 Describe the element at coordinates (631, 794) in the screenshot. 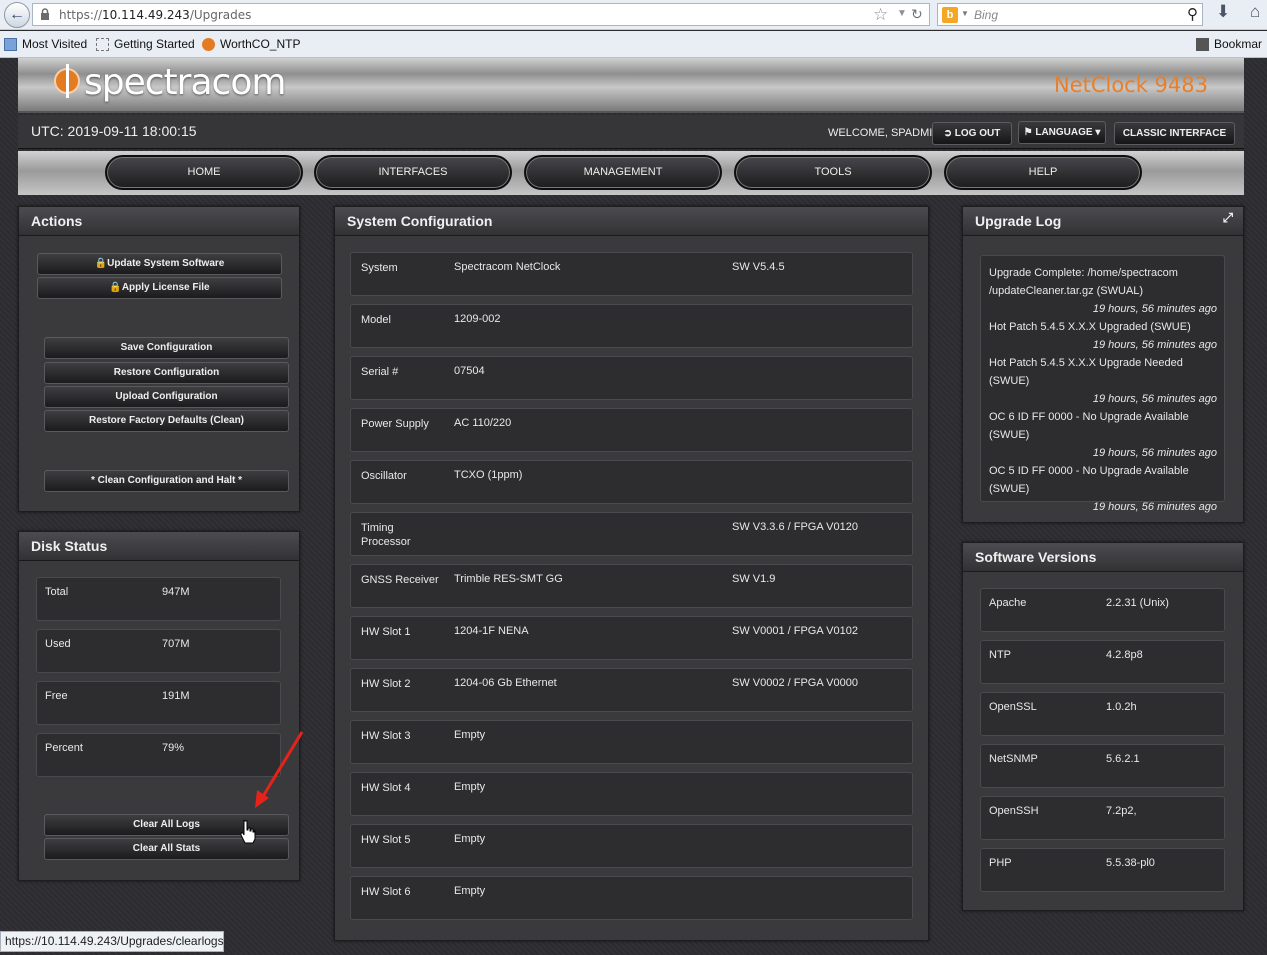

I see `config-row: HW Slot 4 Empty` at that location.